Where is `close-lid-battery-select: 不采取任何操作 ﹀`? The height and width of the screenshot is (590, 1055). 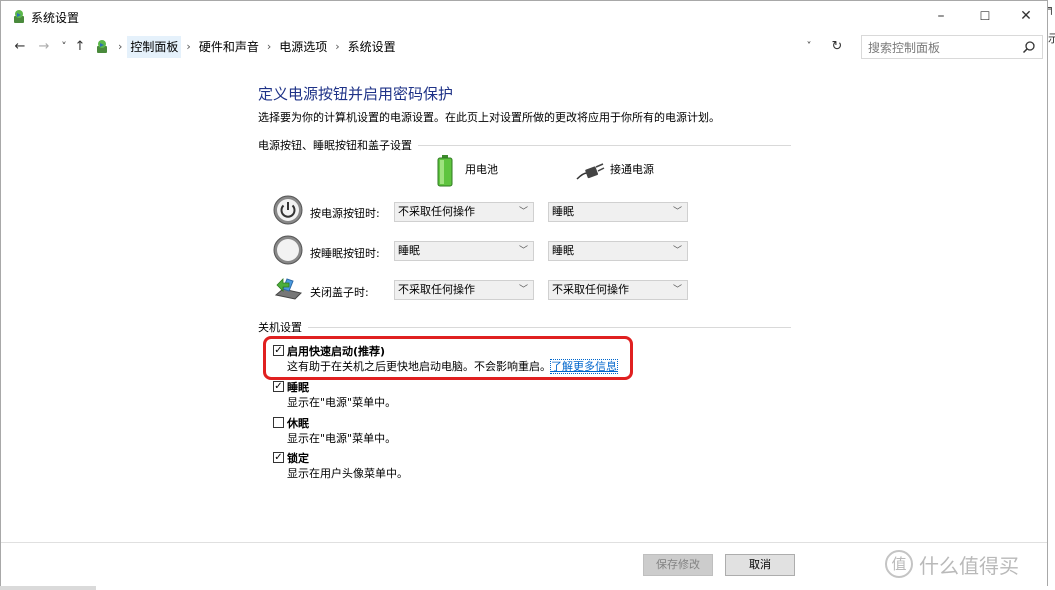 close-lid-battery-select: 不采取任何操作 ﹀ is located at coordinates (464, 290).